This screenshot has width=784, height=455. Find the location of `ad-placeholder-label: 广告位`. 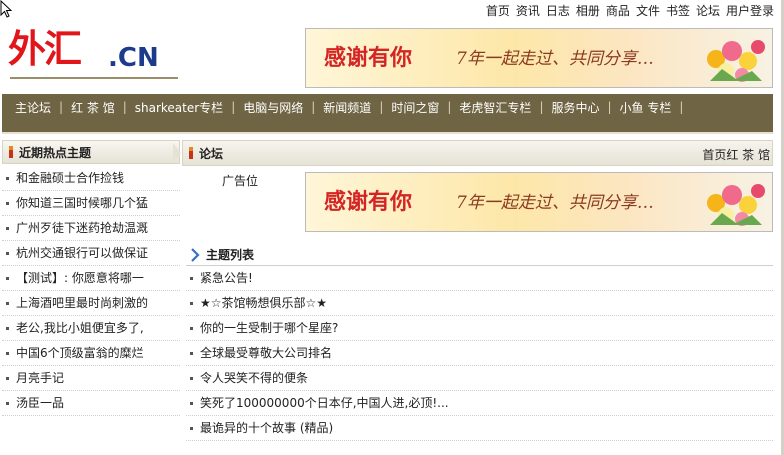

ad-placeholder-label: 广告位 is located at coordinates (240, 181).